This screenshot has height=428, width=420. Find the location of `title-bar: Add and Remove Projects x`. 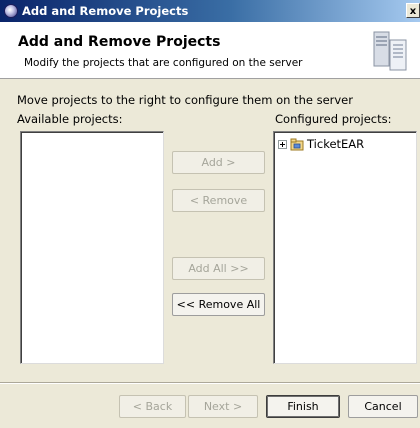

title-bar: Add and Remove Projects x is located at coordinates (210, 11).